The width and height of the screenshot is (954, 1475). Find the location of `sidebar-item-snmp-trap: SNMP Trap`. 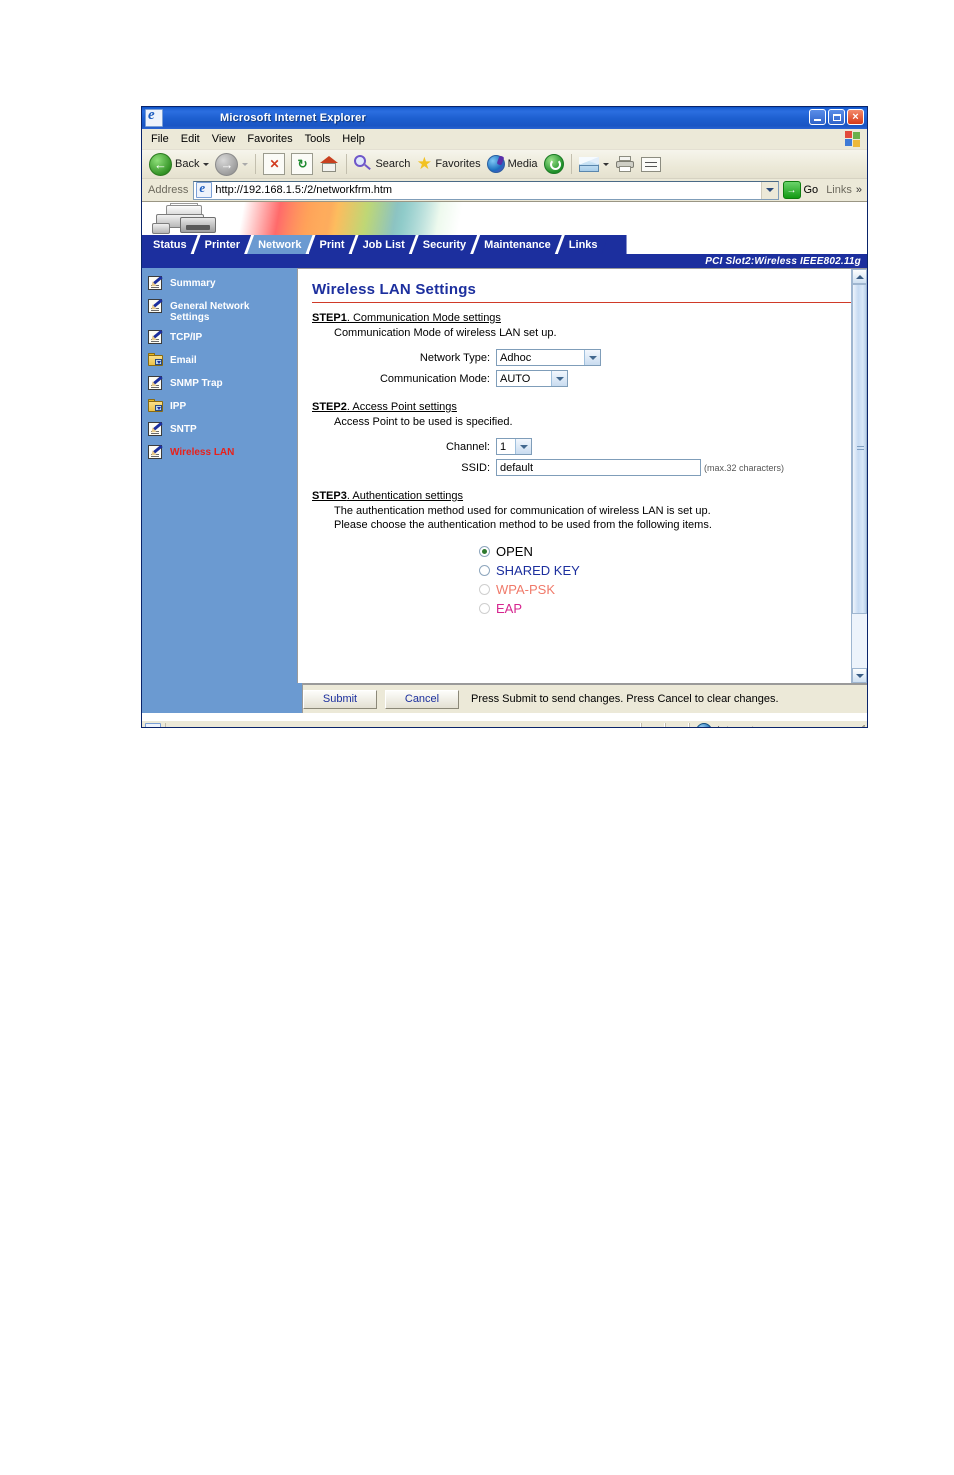

sidebar-item-snmp-trap: SNMP Trap is located at coordinates (222, 383).